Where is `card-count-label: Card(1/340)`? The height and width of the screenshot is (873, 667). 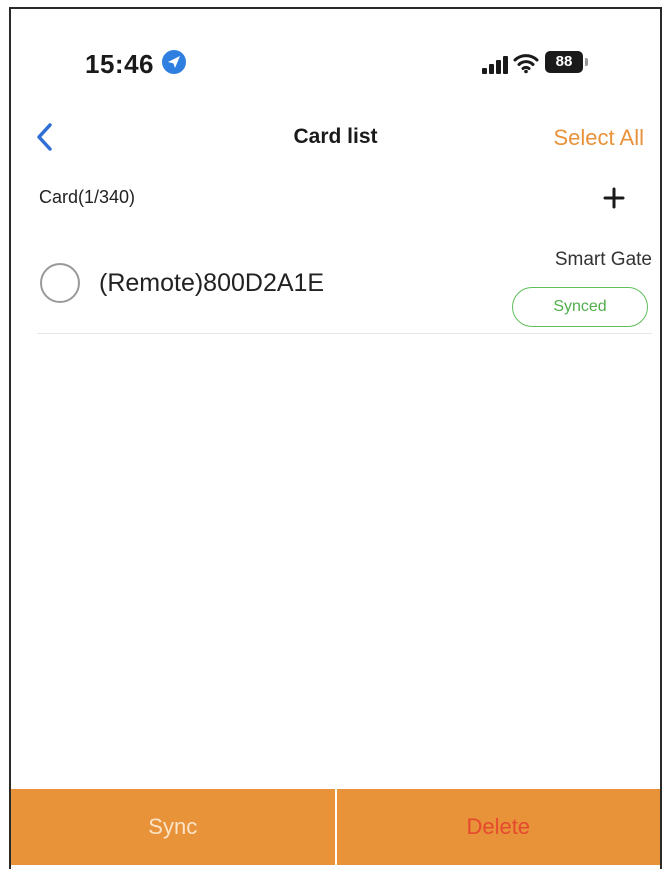
card-count-label: Card(1/340) is located at coordinates (87, 197).